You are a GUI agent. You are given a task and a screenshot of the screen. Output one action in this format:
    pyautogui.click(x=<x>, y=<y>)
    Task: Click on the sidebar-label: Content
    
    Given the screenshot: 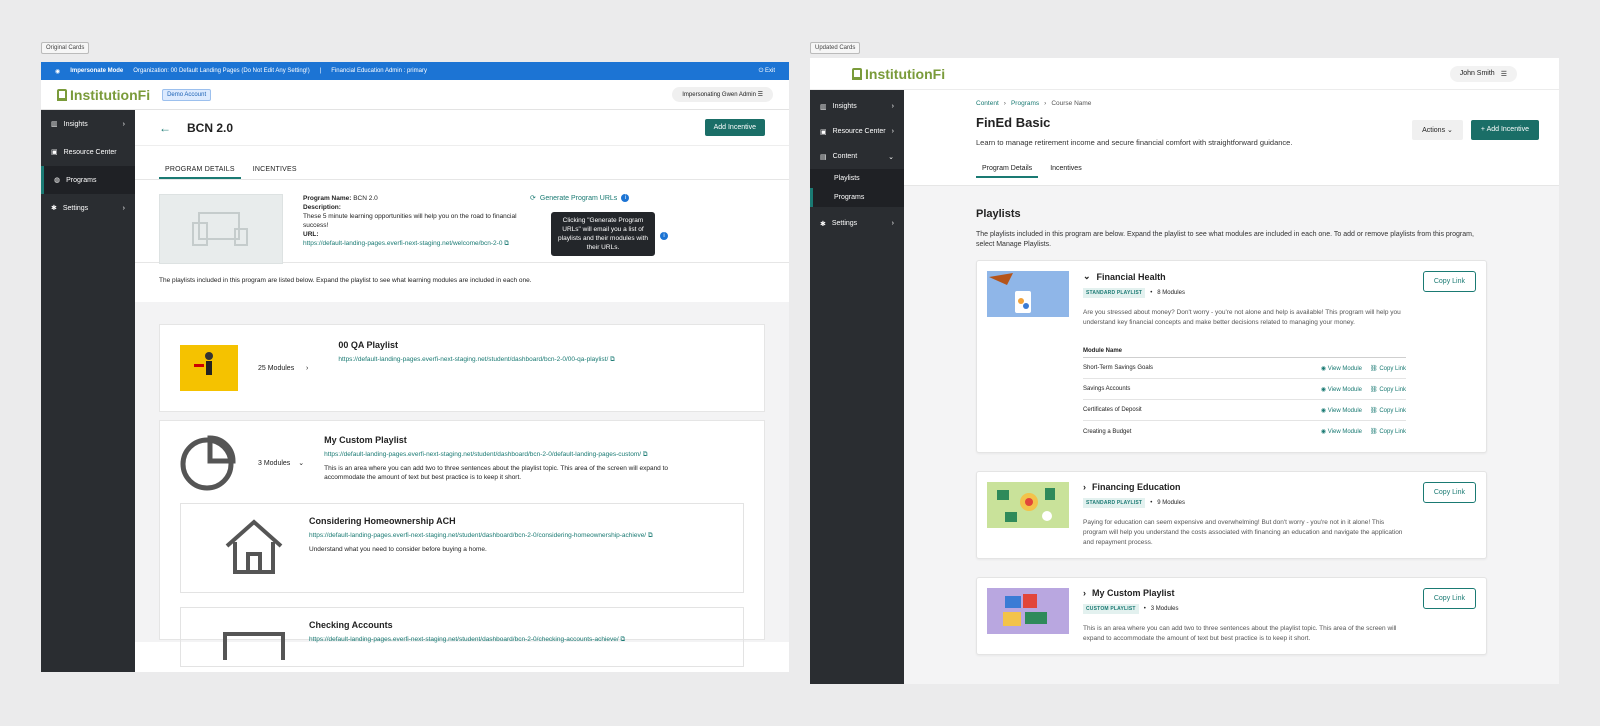 What is the action you would take?
    pyautogui.click(x=845, y=156)
    